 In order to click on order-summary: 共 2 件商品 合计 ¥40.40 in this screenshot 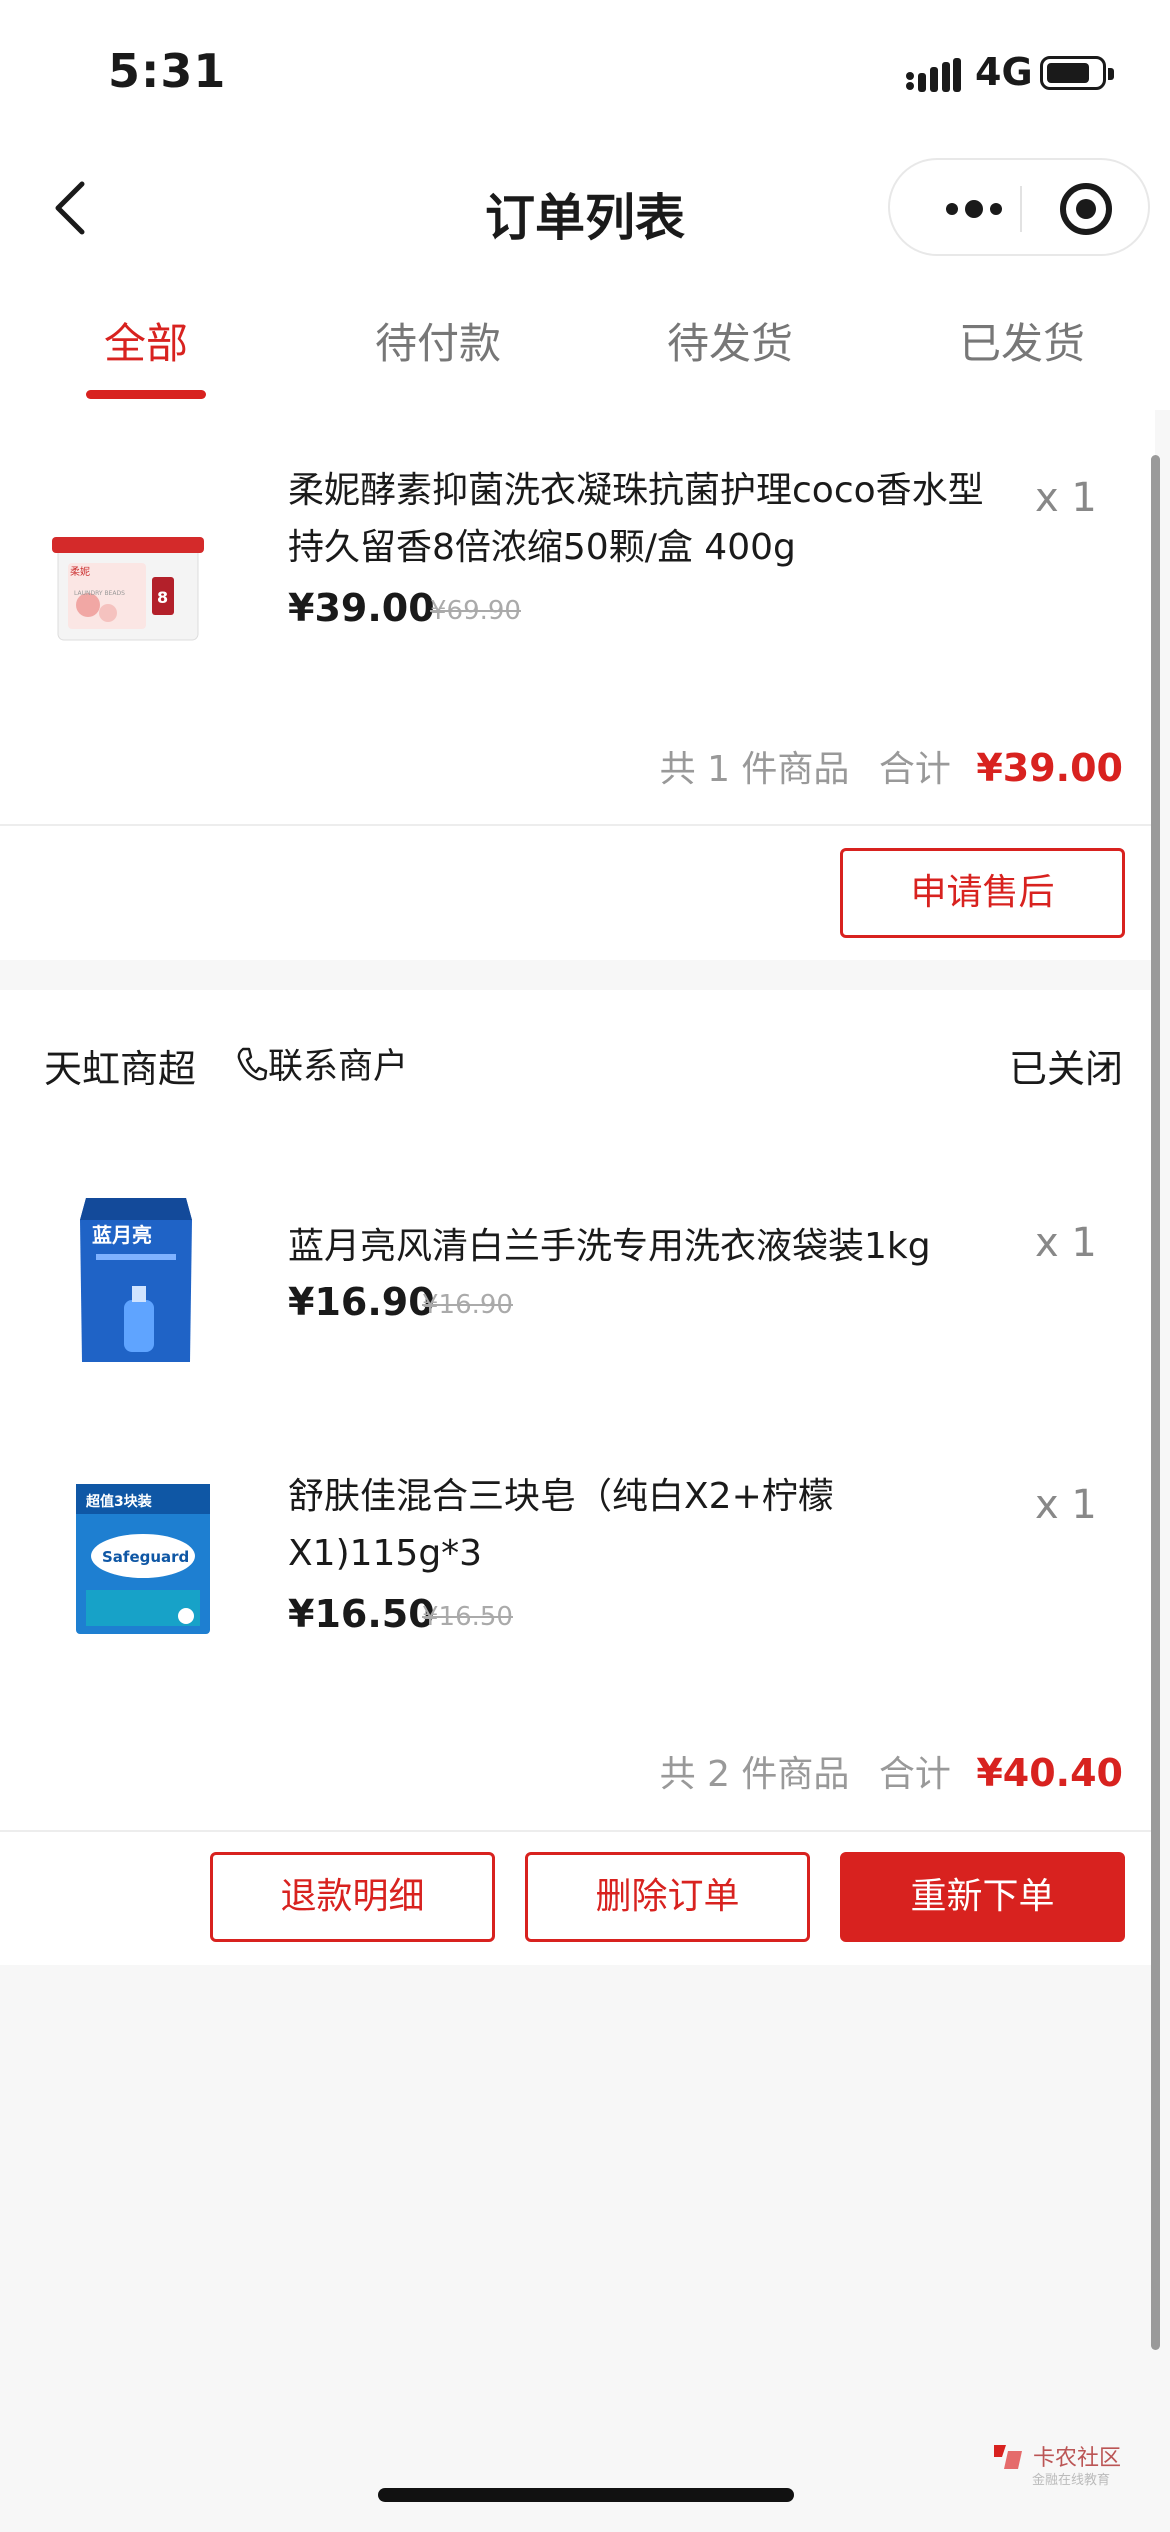, I will do `click(891, 1771)`.